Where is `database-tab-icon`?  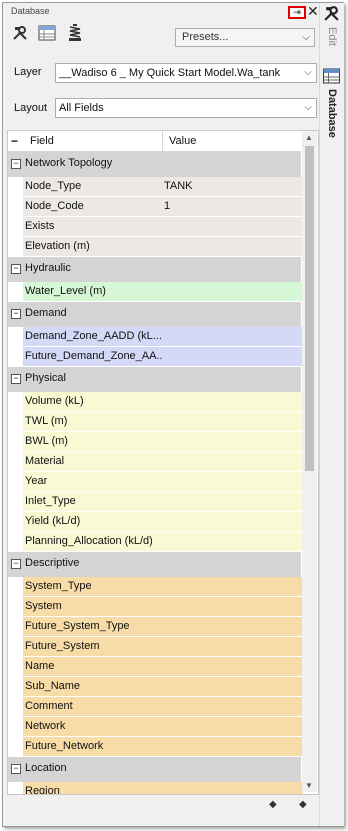
database-tab-icon is located at coordinates (331, 77).